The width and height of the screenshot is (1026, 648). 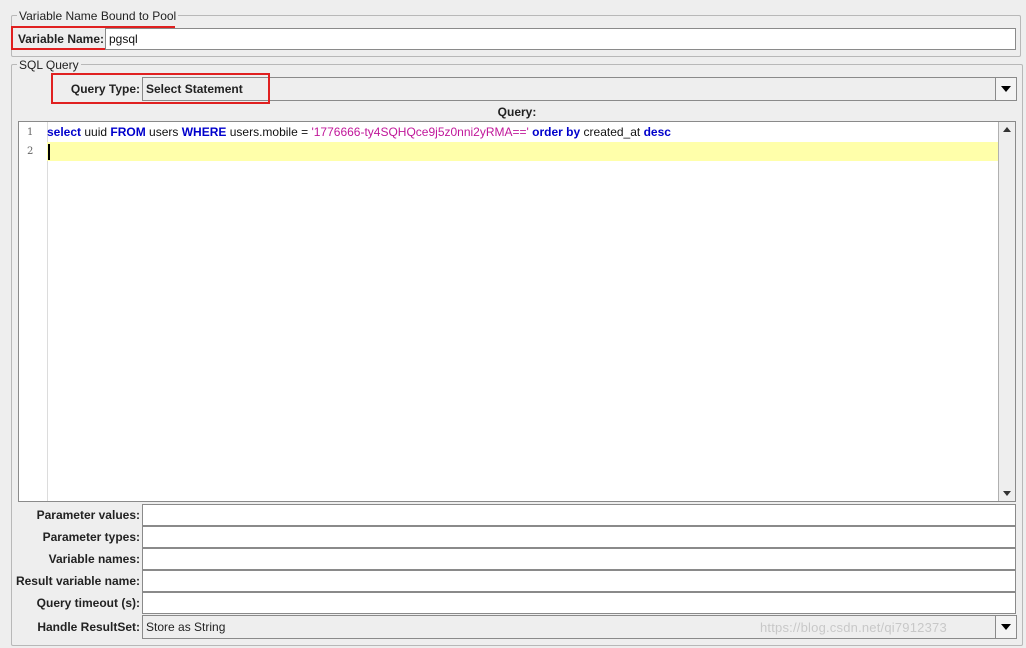 What do you see at coordinates (49, 152) in the screenshot?
I see `text-caret` at bounding box center [49, 152].